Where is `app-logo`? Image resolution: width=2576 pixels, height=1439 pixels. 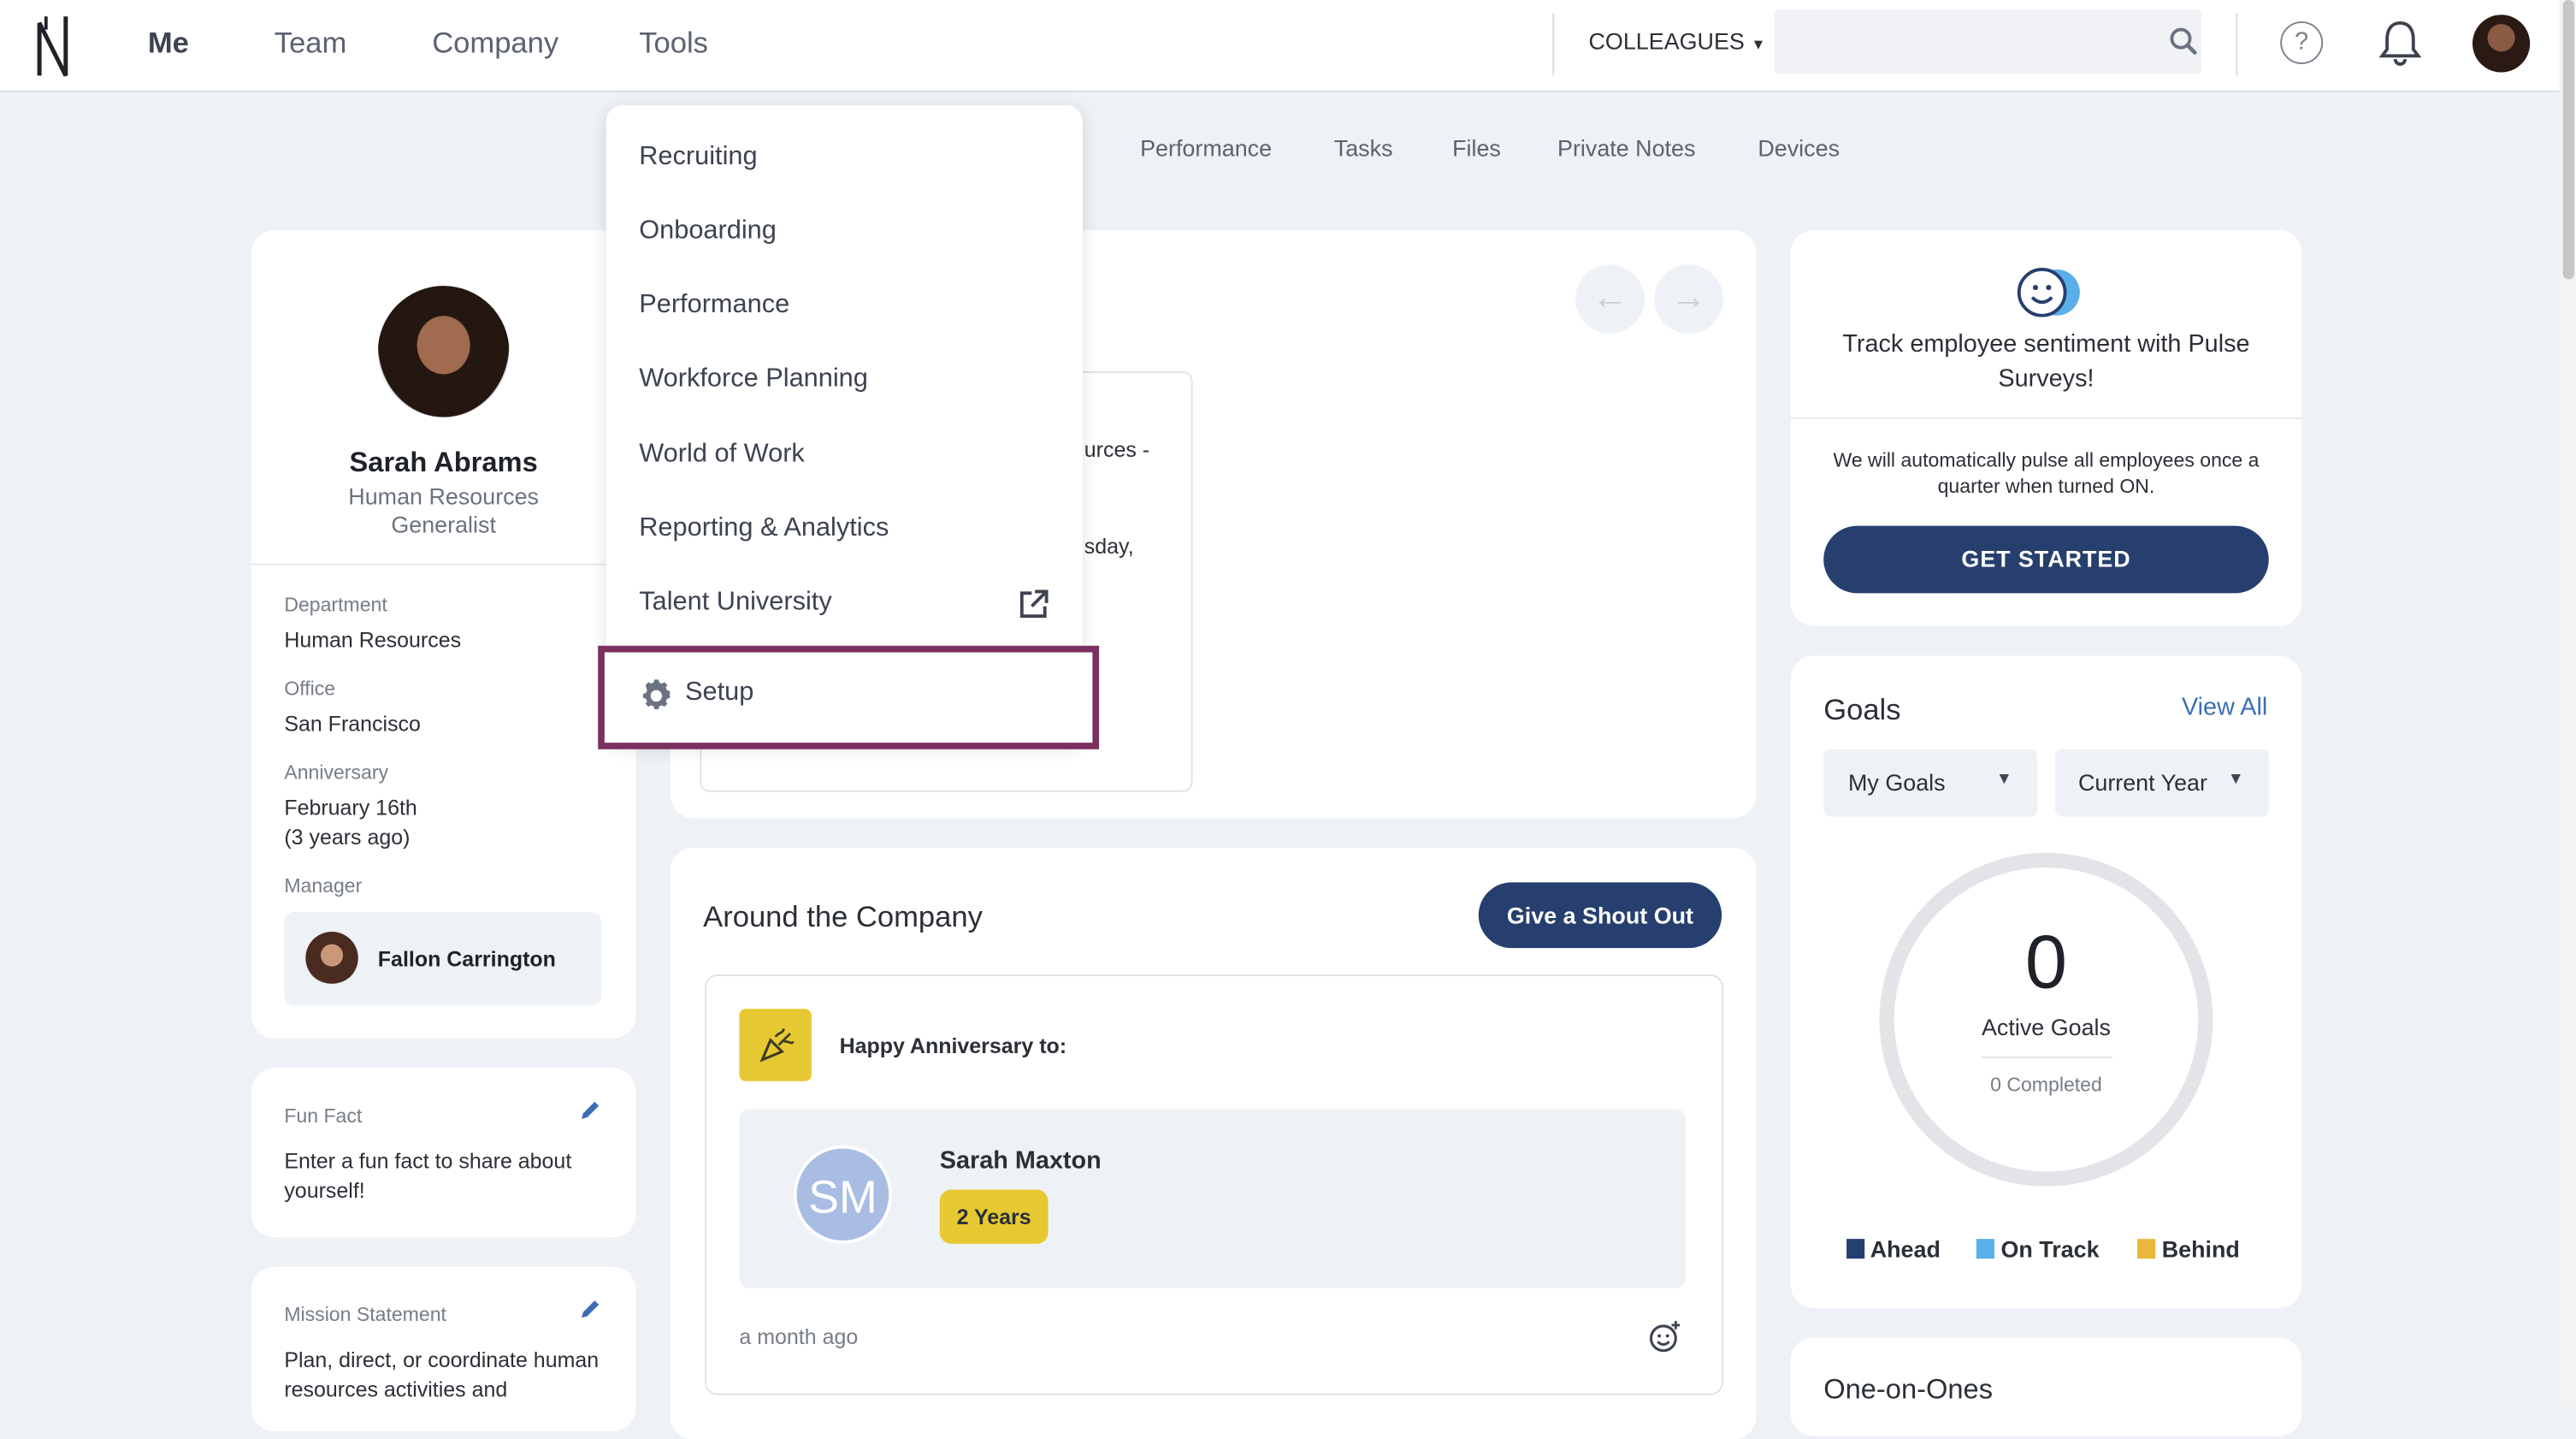
app-logo is located at coordinates (52, 46).